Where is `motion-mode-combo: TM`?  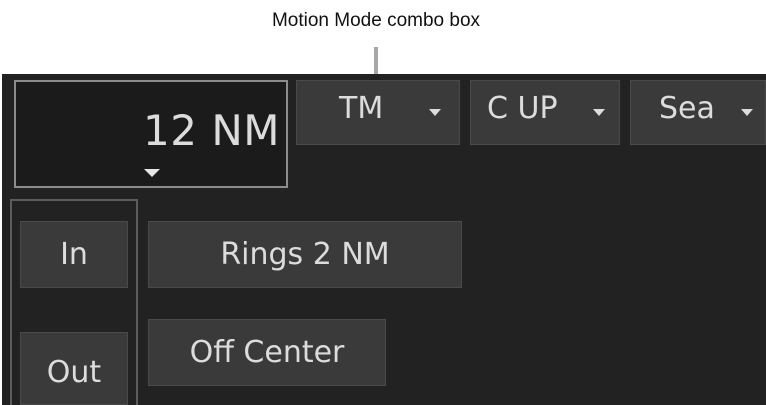 motion-mode-combo: TM is located at coordinates (378, 112).